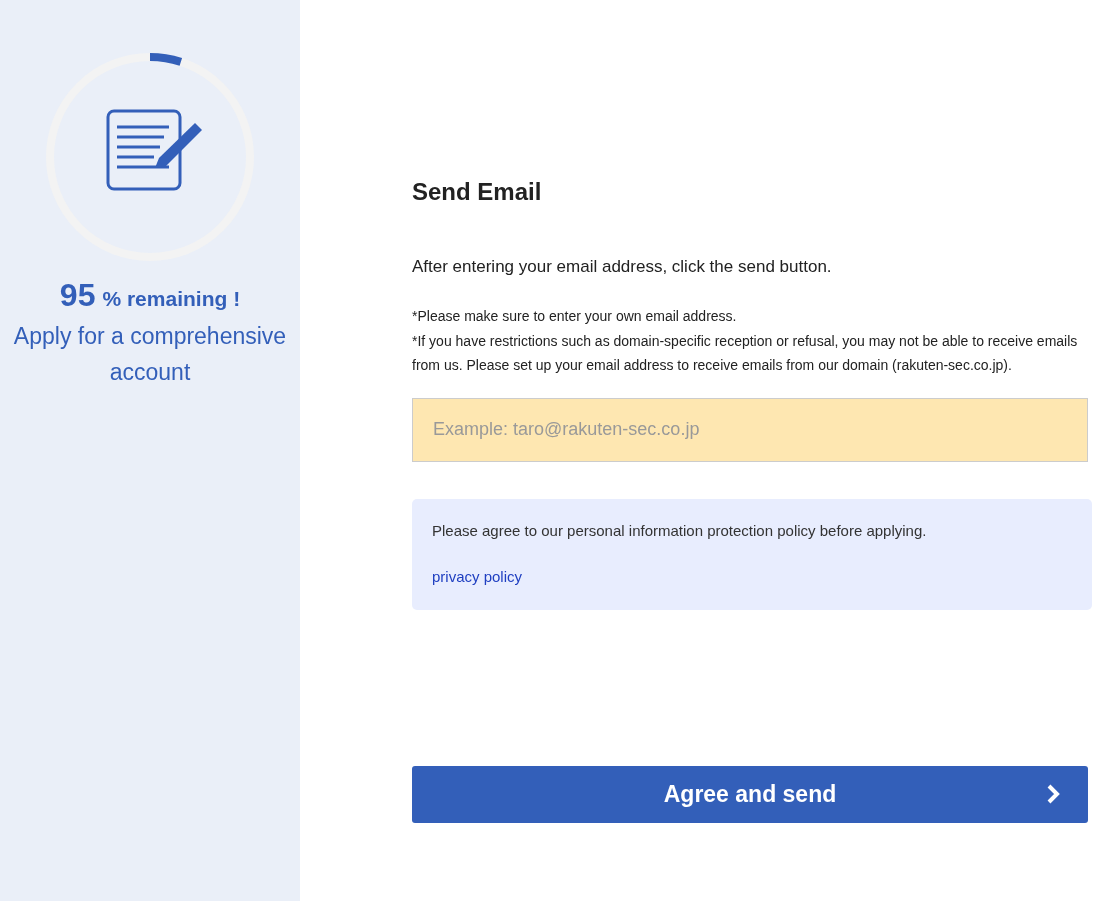  Describe the element at coordinates (575, 316) in the screenshot. I see `note-text: *Please make sure to enter your own email address.` at that location.